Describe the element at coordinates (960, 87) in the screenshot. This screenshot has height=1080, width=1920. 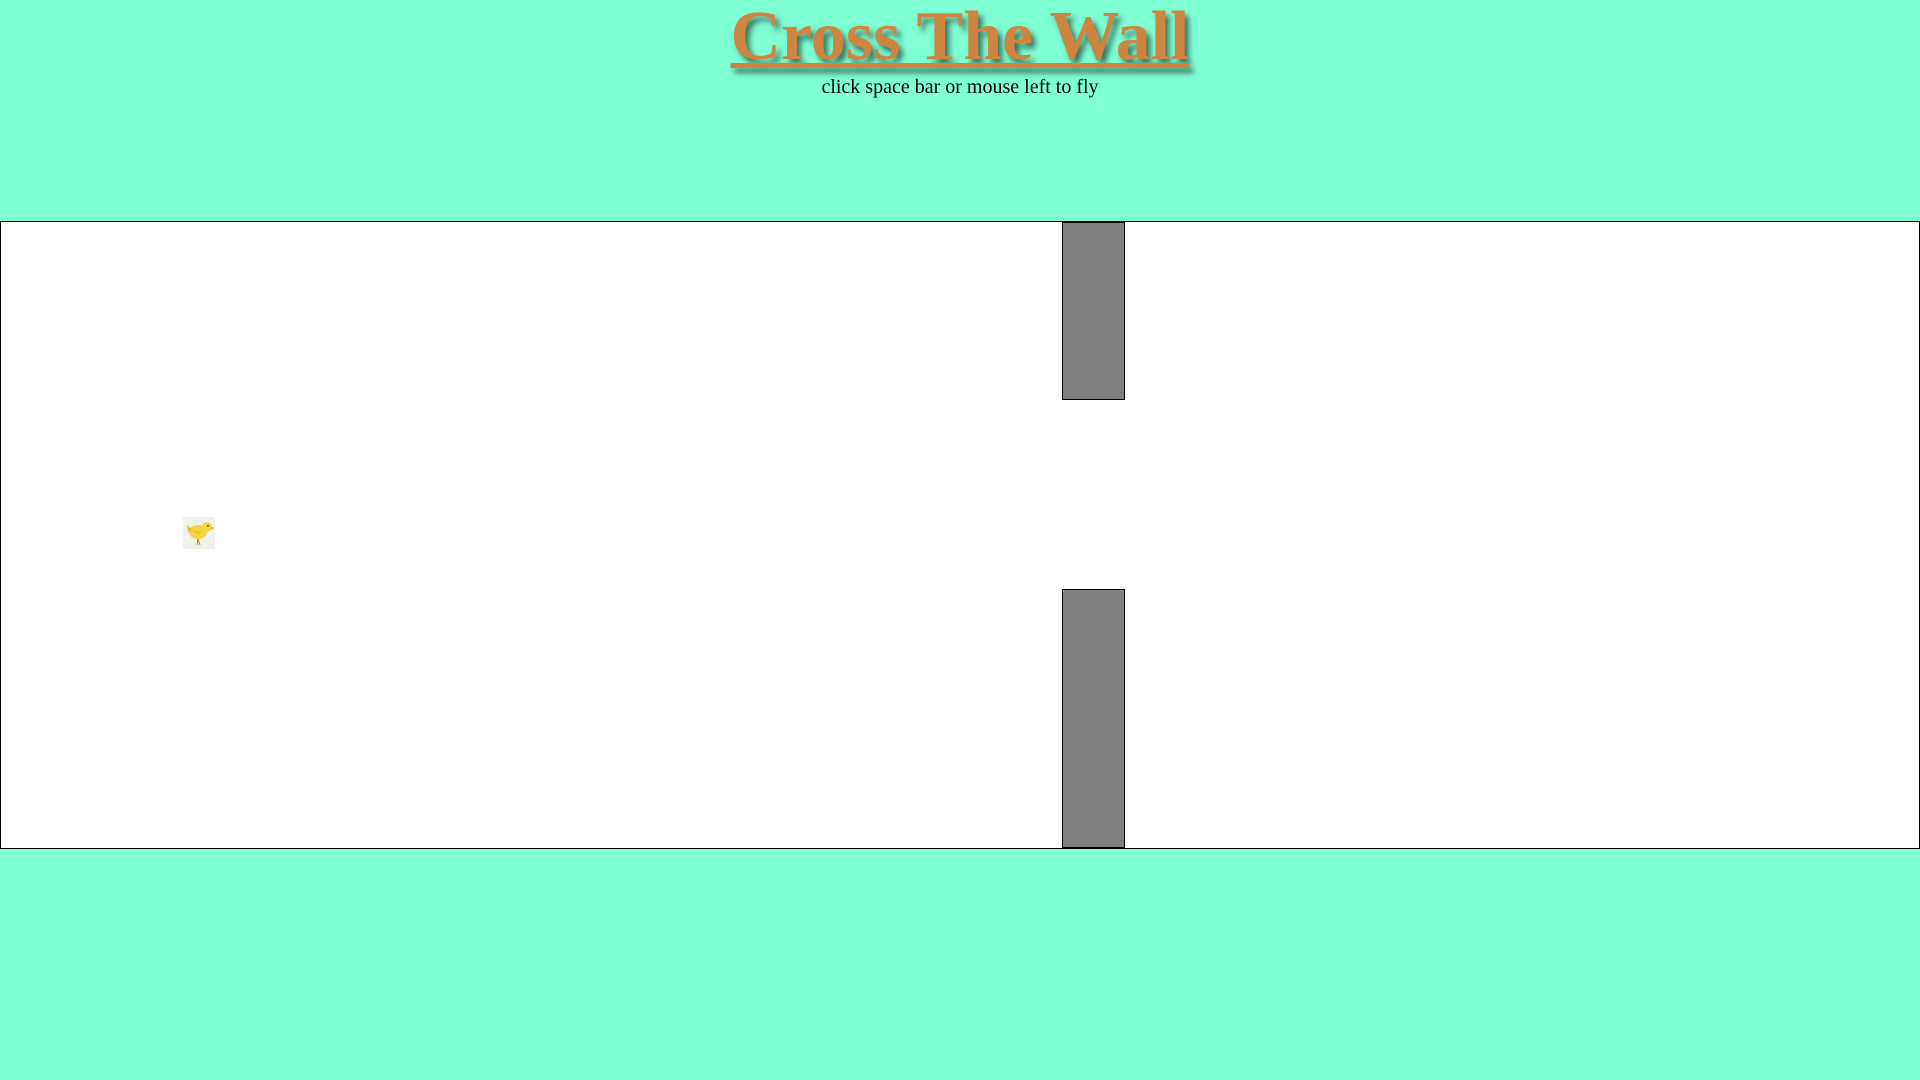
I see `instructions-text: click space bar or mouse left to fly` at that location.